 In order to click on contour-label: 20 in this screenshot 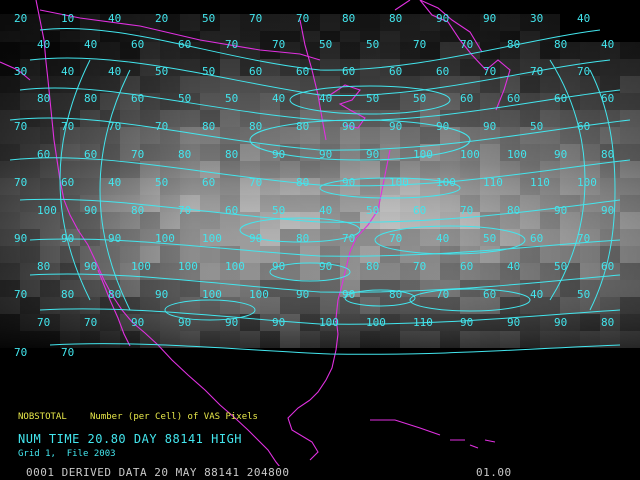, I will do `click(20, 18)`.